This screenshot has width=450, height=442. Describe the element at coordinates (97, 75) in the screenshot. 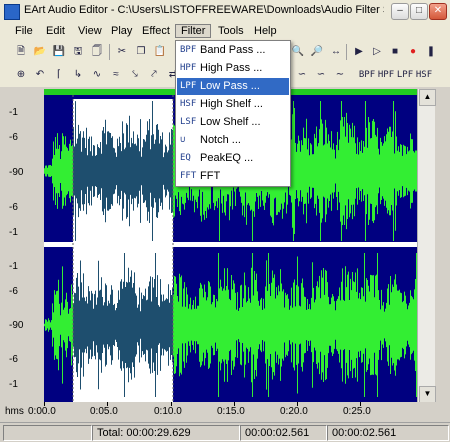

I see `amplify-icon: ∿` at that location.